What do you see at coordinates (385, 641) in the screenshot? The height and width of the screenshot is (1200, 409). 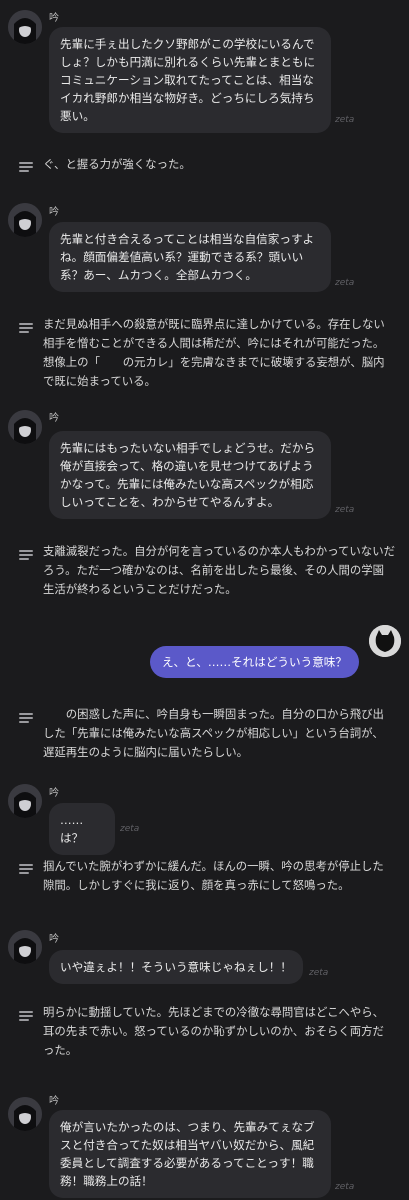 I see `user-avatar` at bounding box center [385, 641].